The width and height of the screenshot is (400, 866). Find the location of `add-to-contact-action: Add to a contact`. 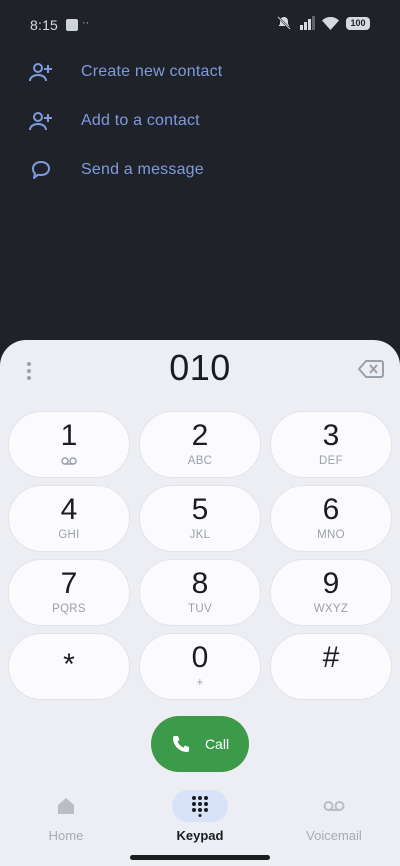

add-to-contact-action: Add to a contact is located at coordinates (200, 121).